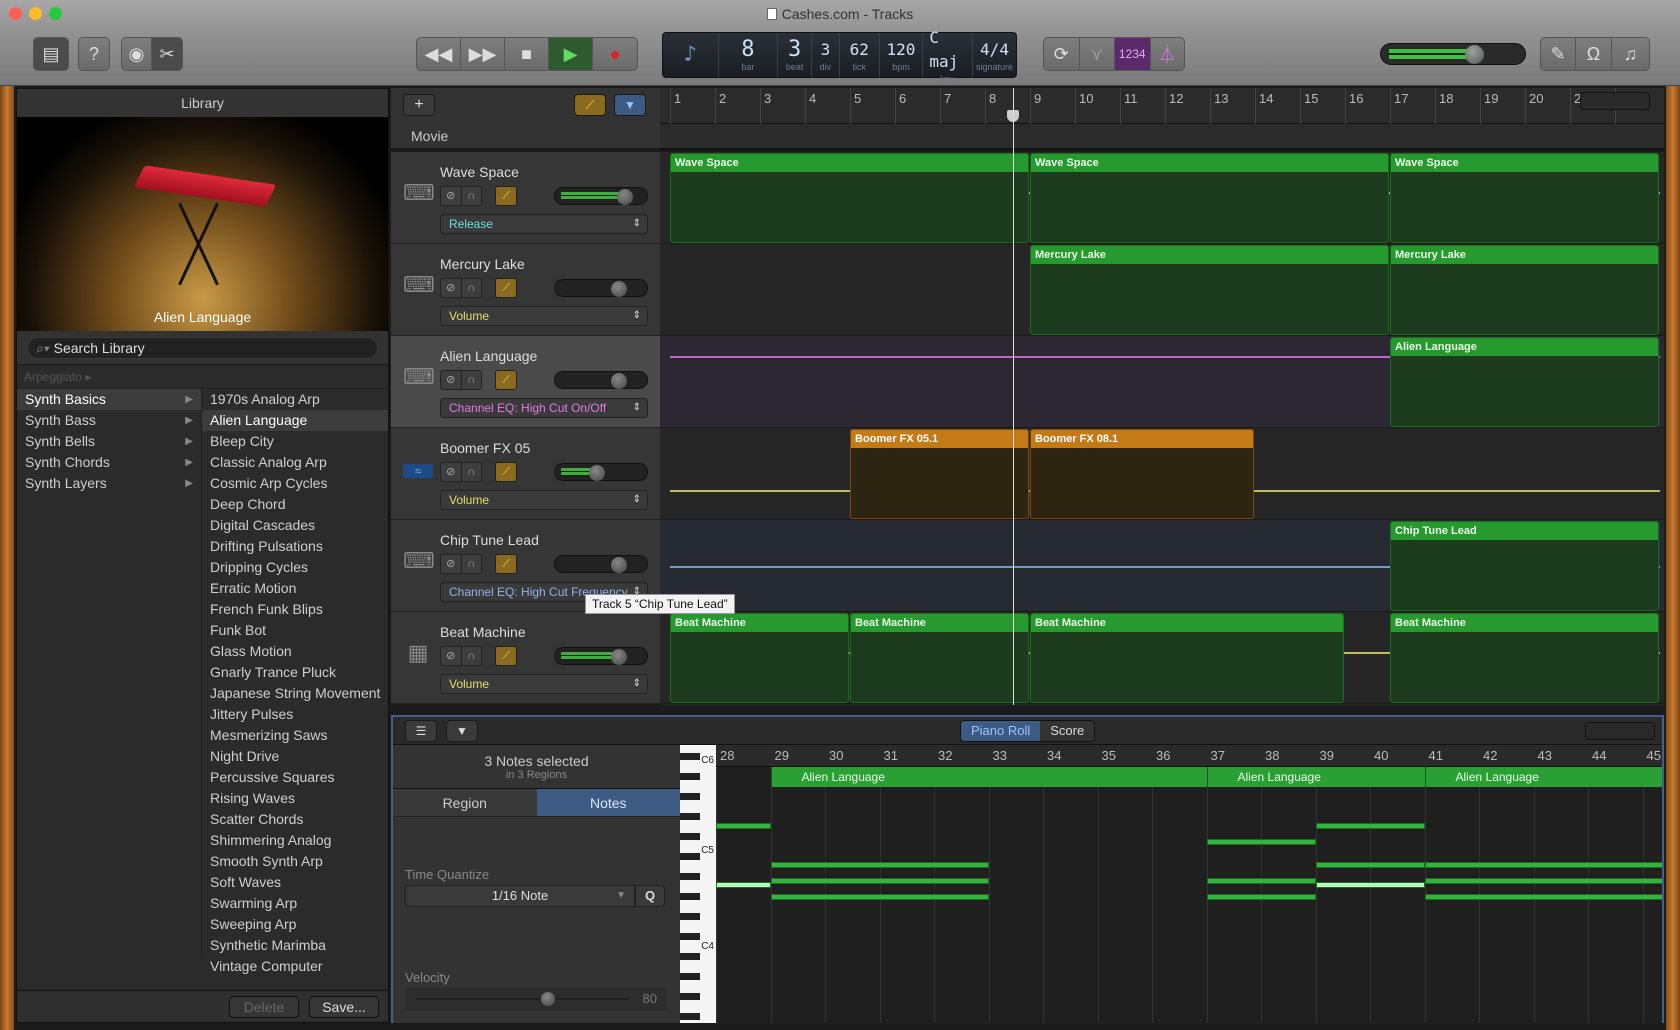 This screenshot has width=1680, height=1030. I want to click on library-patch: Synthetic Marimba, so click(295, 945).